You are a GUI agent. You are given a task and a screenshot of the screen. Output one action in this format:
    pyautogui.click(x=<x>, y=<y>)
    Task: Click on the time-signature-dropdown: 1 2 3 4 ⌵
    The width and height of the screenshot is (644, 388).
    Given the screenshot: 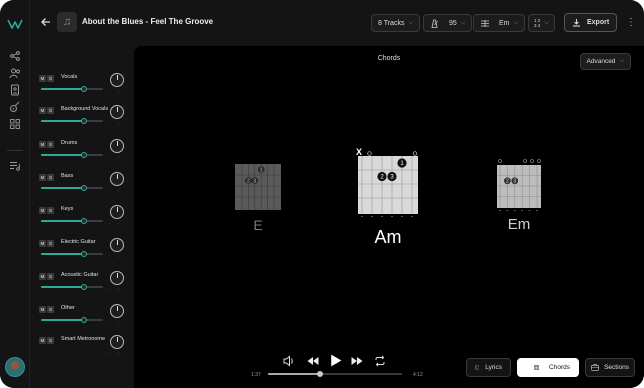 What is the action you would take?
    pyautogui.click(x=541, y=23)
    